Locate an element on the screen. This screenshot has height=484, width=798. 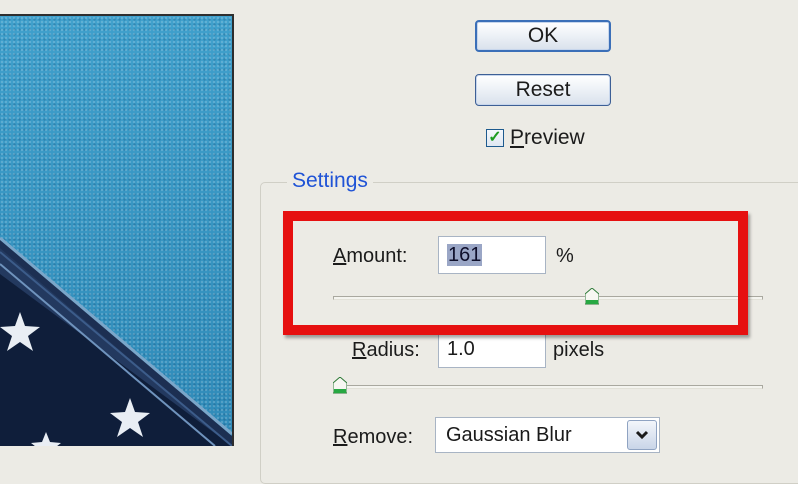
preview-label: Preview is located at coordinates (547, 137).